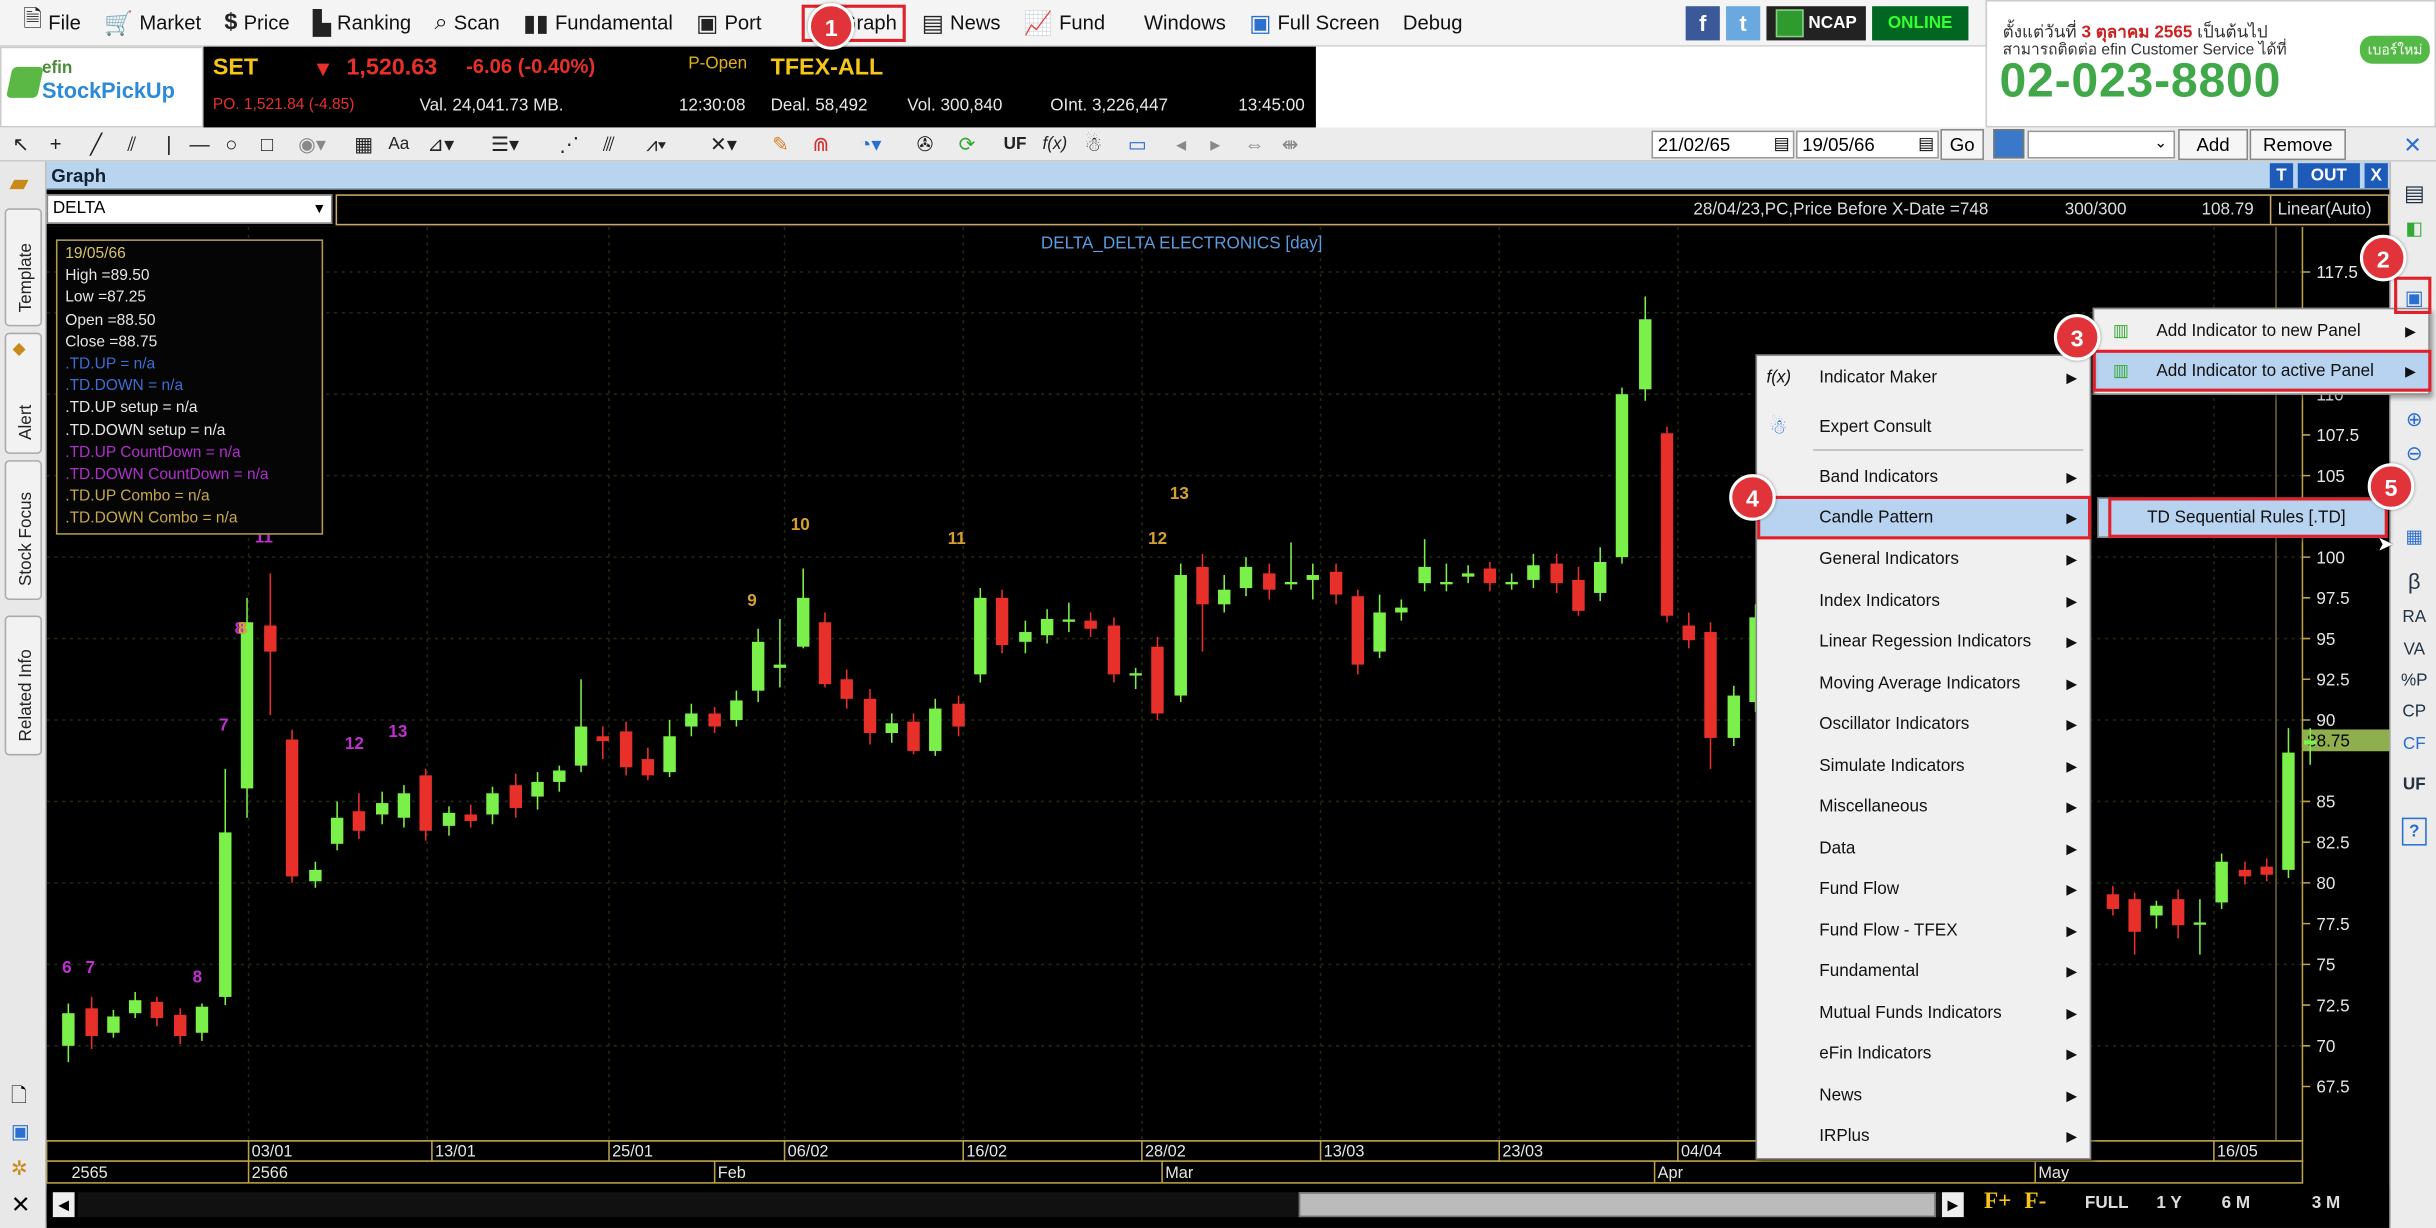 The height and width of the screenshot is (1228, 2436). What do you see at coordinates (2323, 209) in the screenshot?
I see `scale-select: Linear(Auto)` at bounding box center [2323, 209].